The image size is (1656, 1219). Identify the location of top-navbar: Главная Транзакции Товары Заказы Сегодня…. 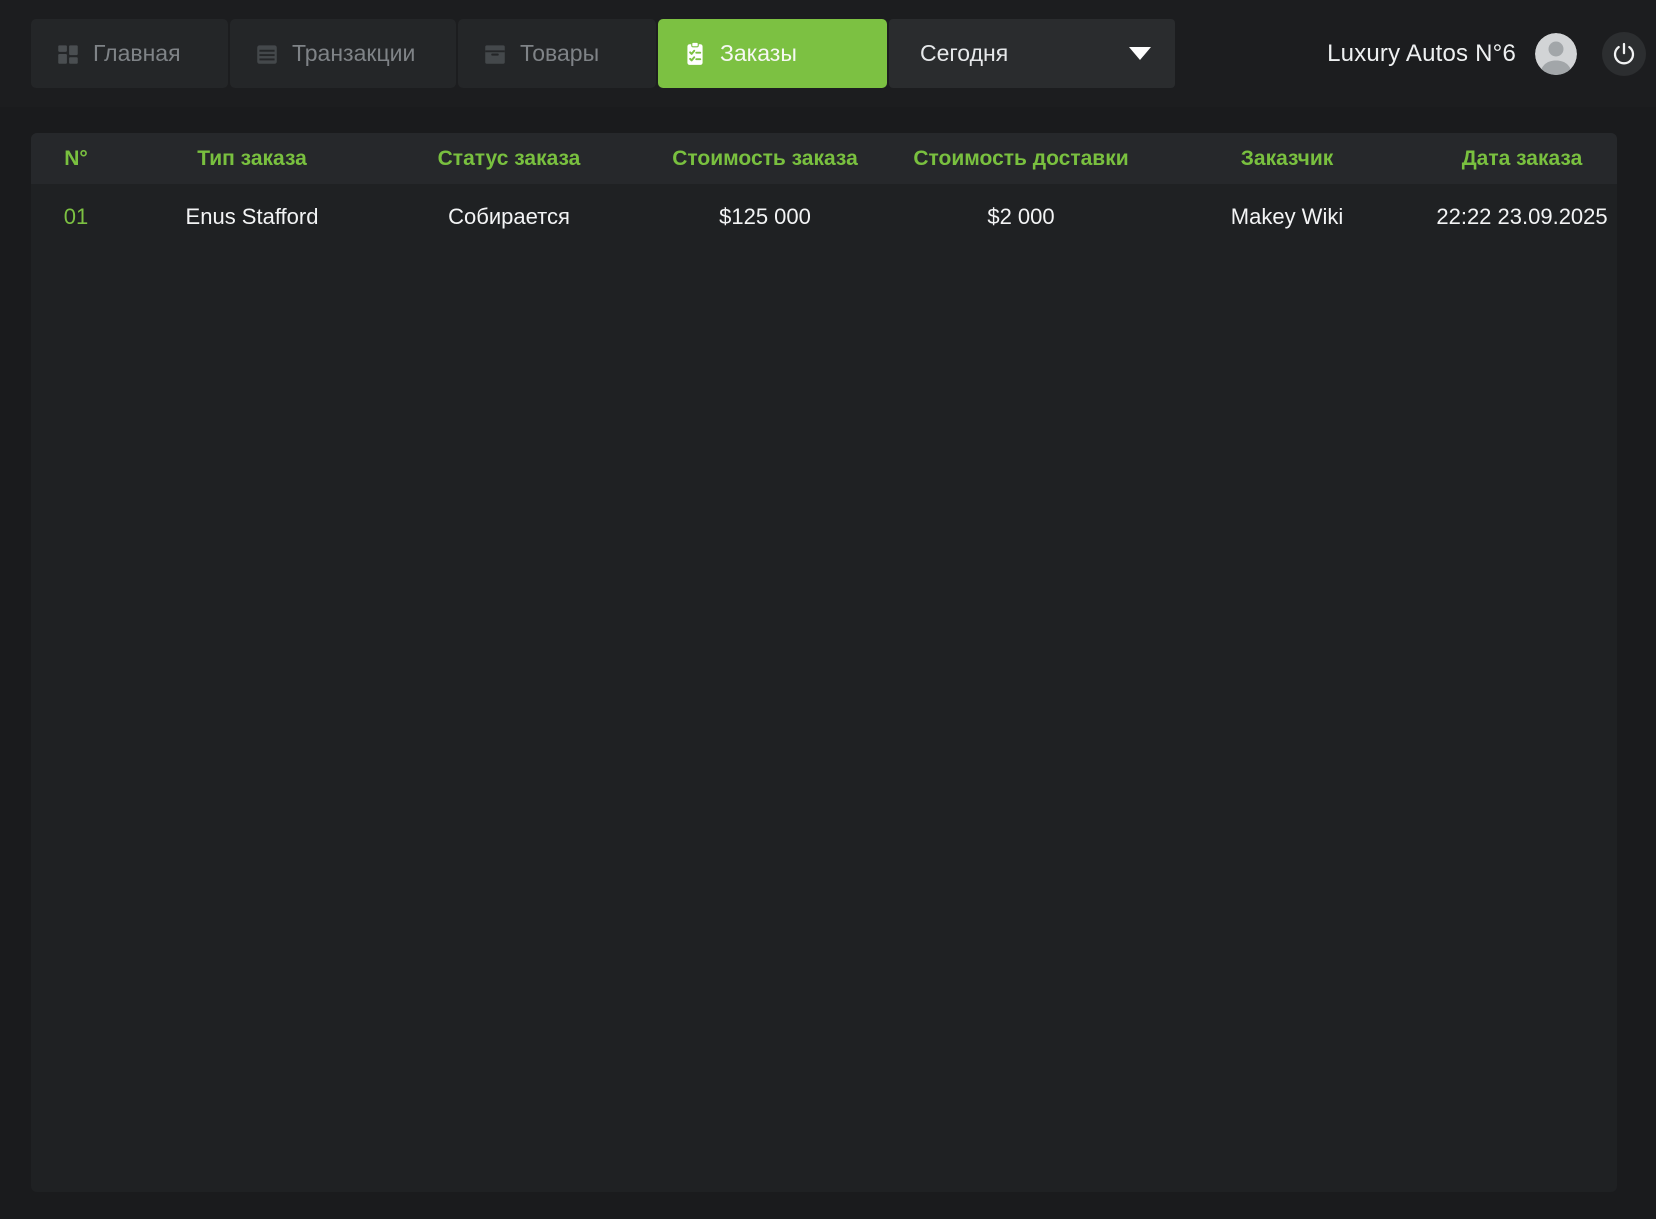
(828, 53).